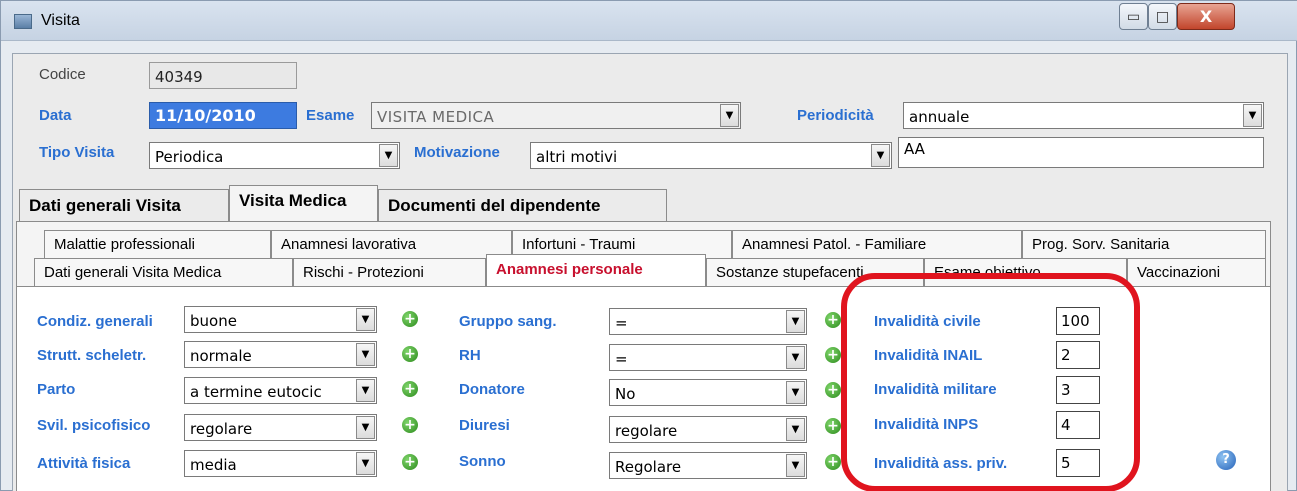 Image resolution: width=1297 pixels, height=491 pixels. Describe the element at coordinates (60, 20) in the screenshot. I see `window-title: Visita` at that location.